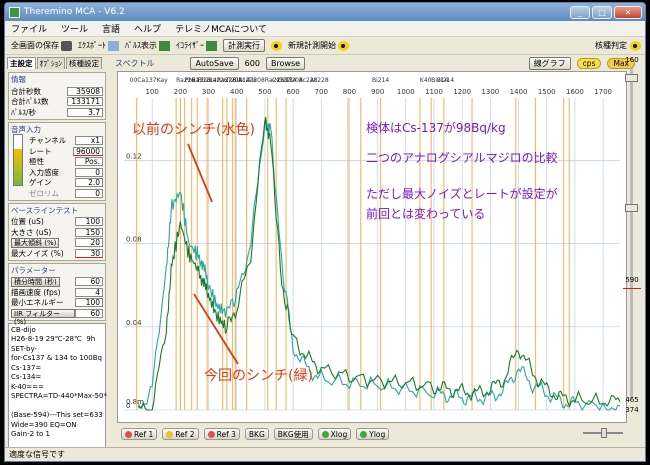  I want to click on run-measure-button: 計測実行, so click(244, 45).